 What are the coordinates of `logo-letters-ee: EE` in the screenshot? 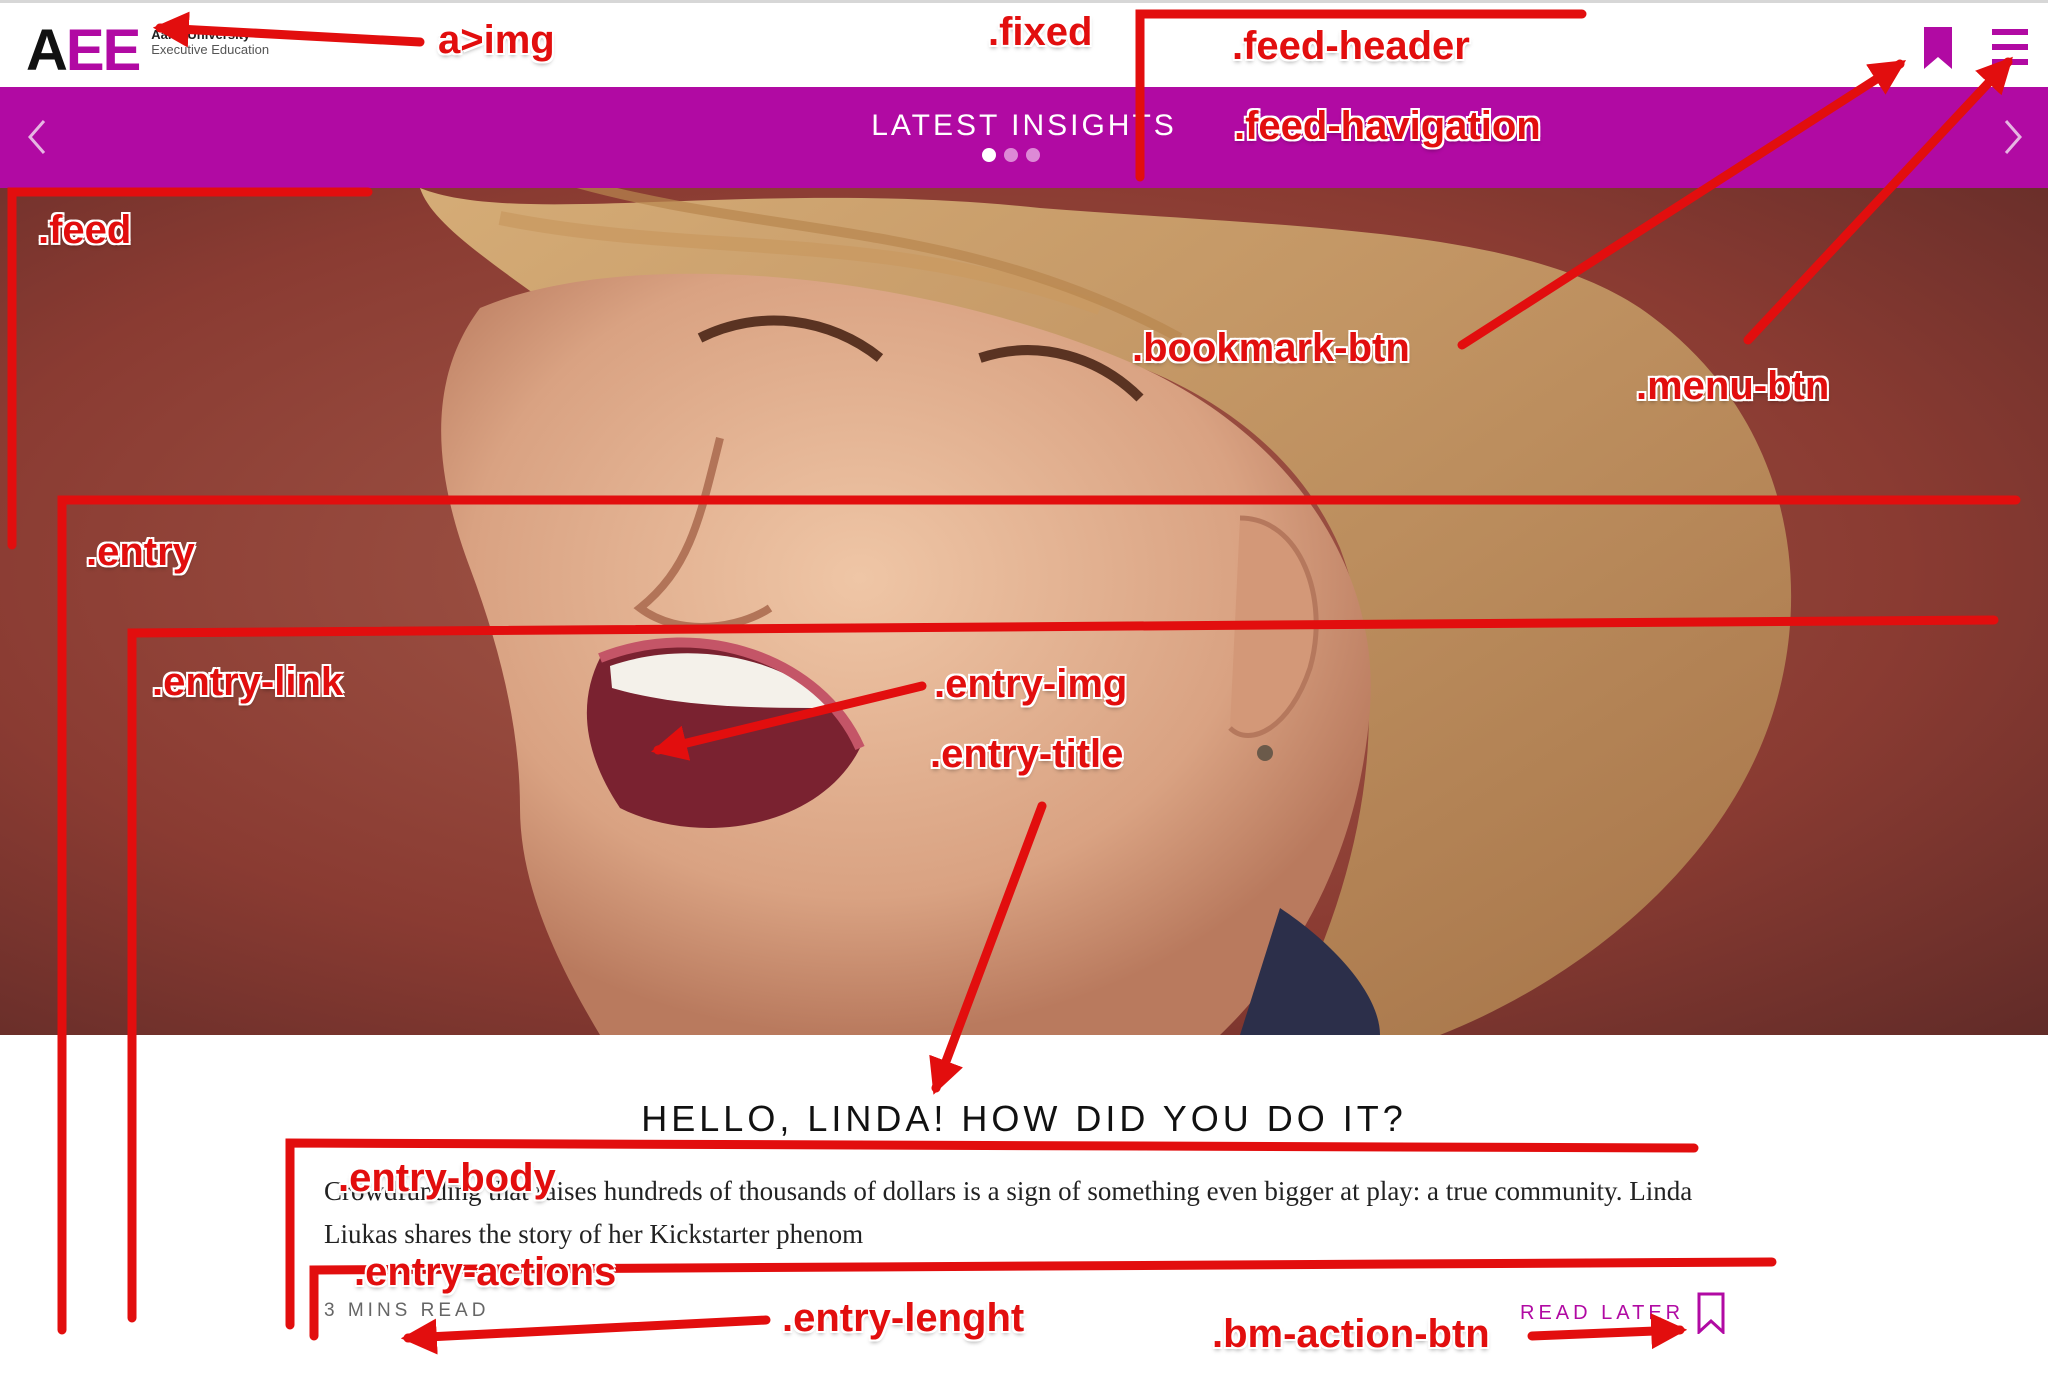 It's located at (103, 50).